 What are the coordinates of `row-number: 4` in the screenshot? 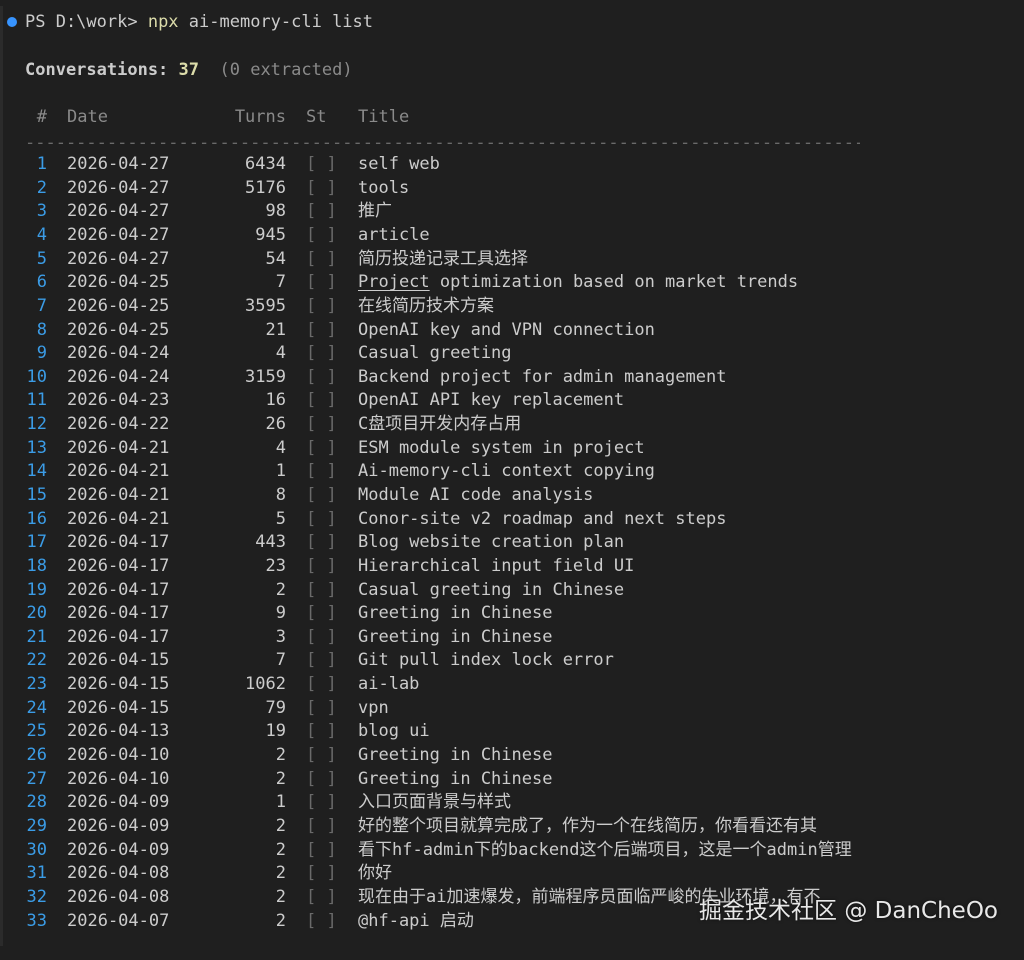 It's located at (41, 234).